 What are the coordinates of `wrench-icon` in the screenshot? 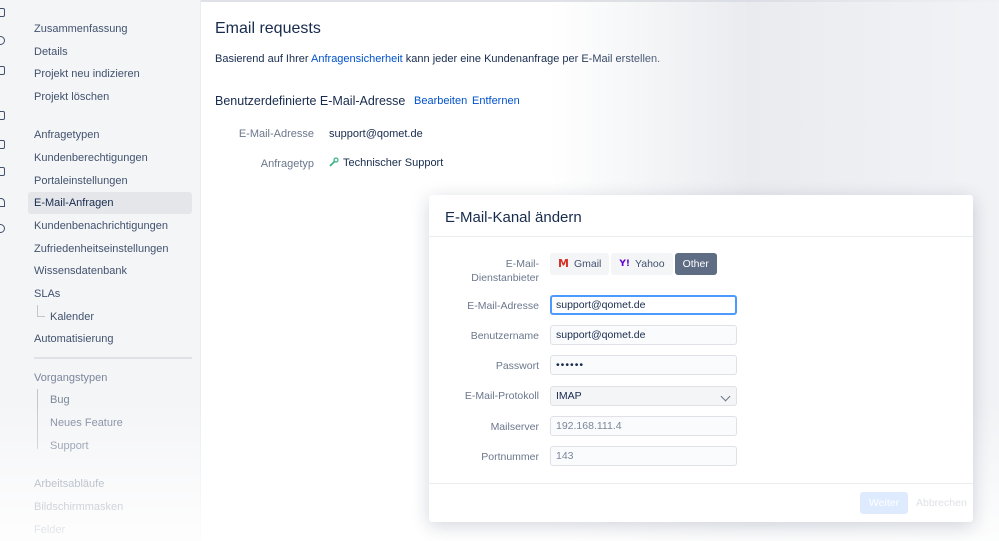 It's located at (334, 162).